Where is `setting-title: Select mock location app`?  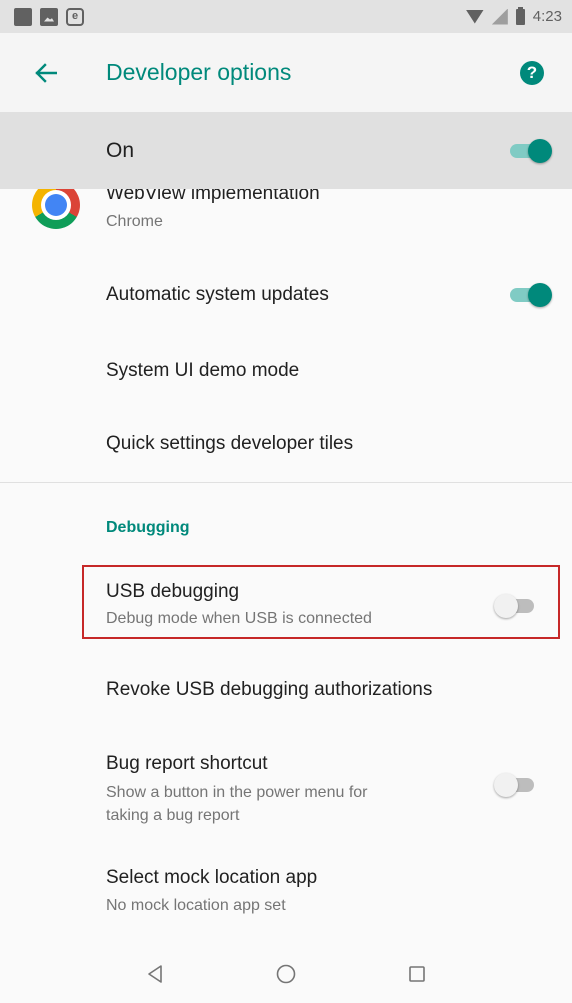 setting-title: Select mock location app is located at coordinates (212, 877).